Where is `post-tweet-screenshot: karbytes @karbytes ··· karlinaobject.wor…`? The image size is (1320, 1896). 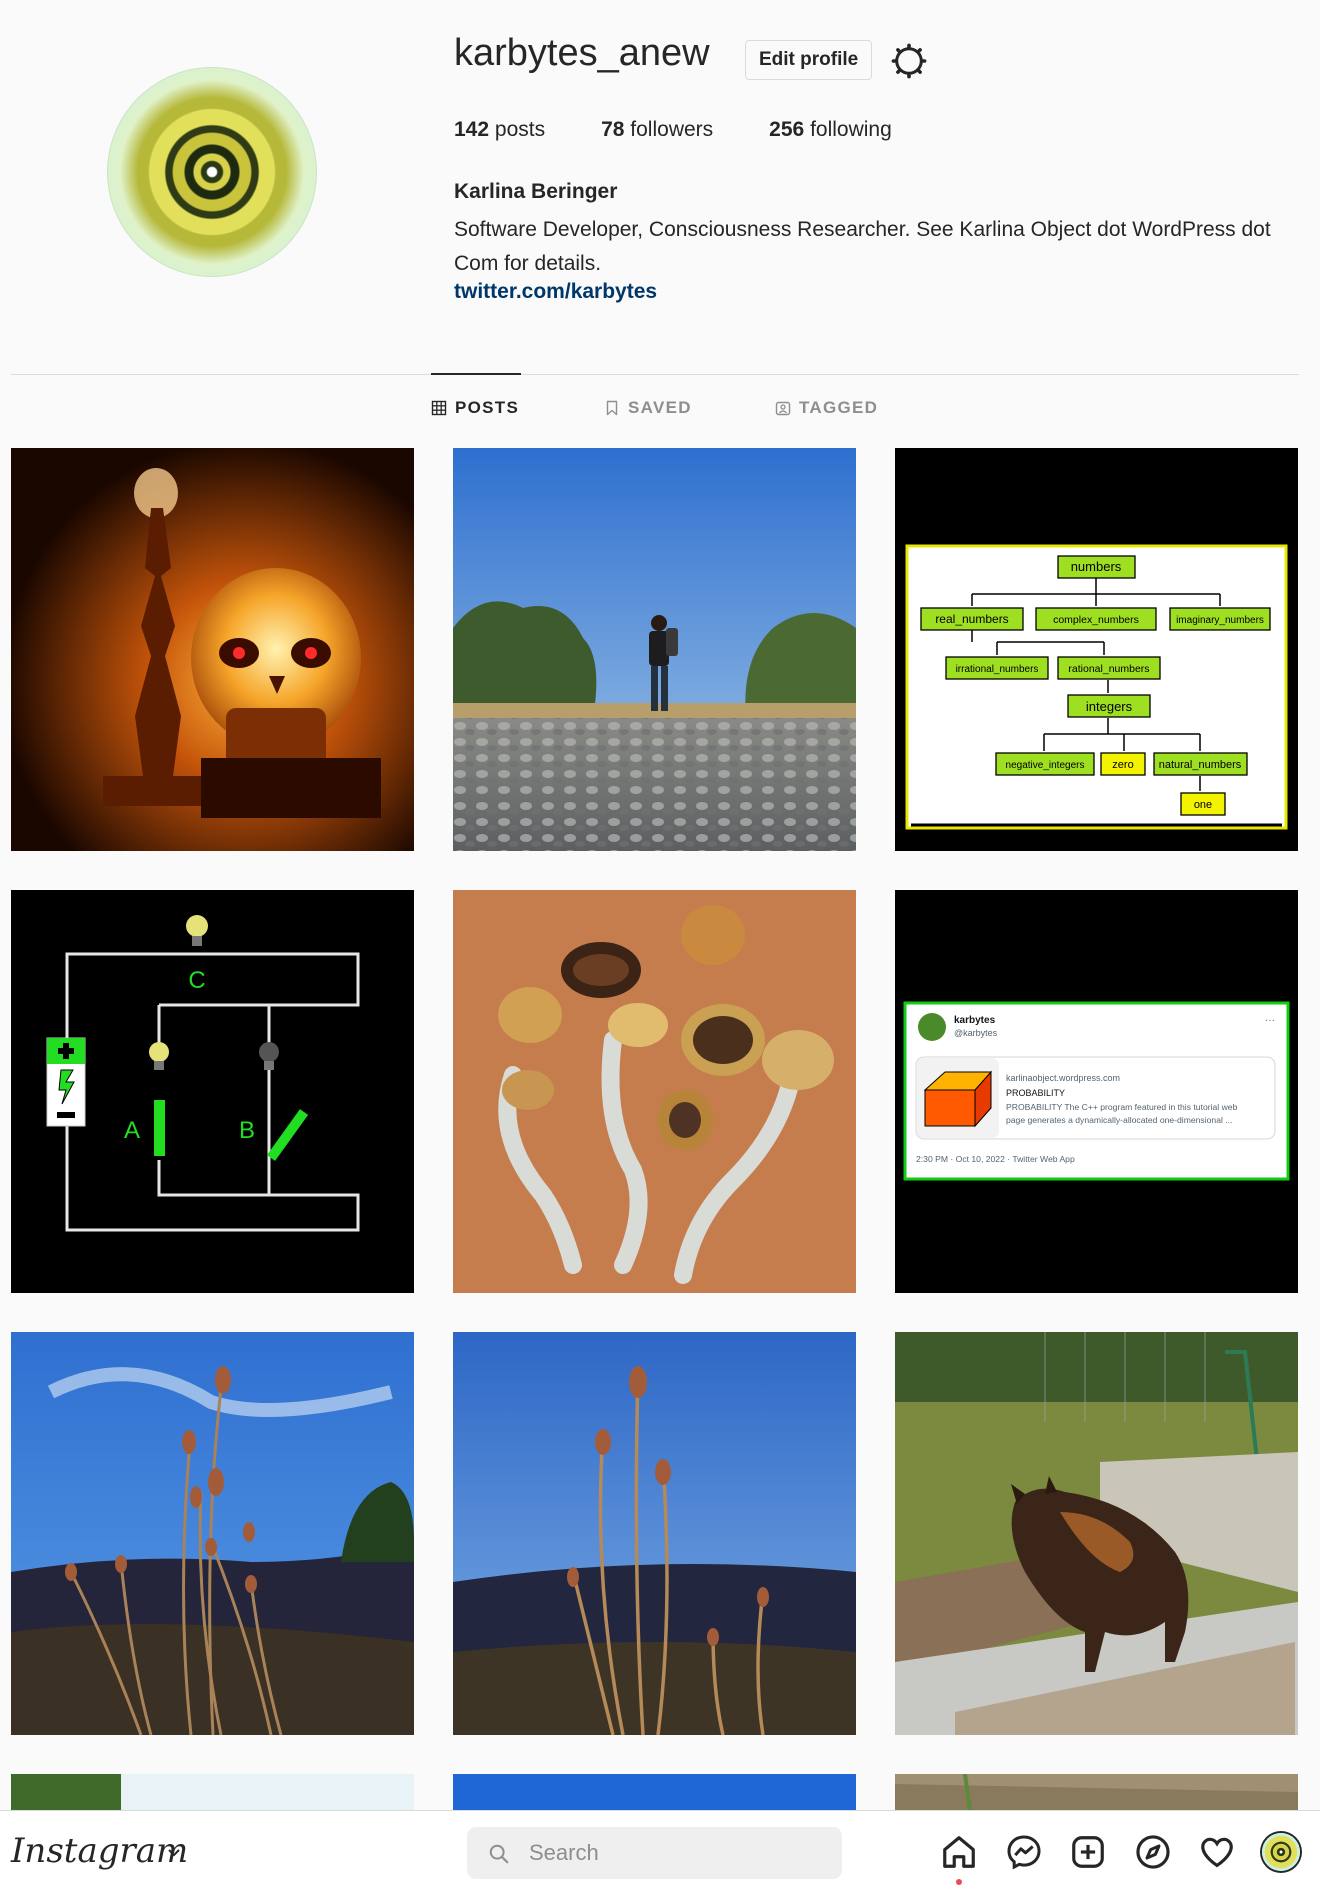 post-tweet-screenshot: karbytes @karbytes ··· karlinaobject.wor… is located at coordinates (1096, 1091).